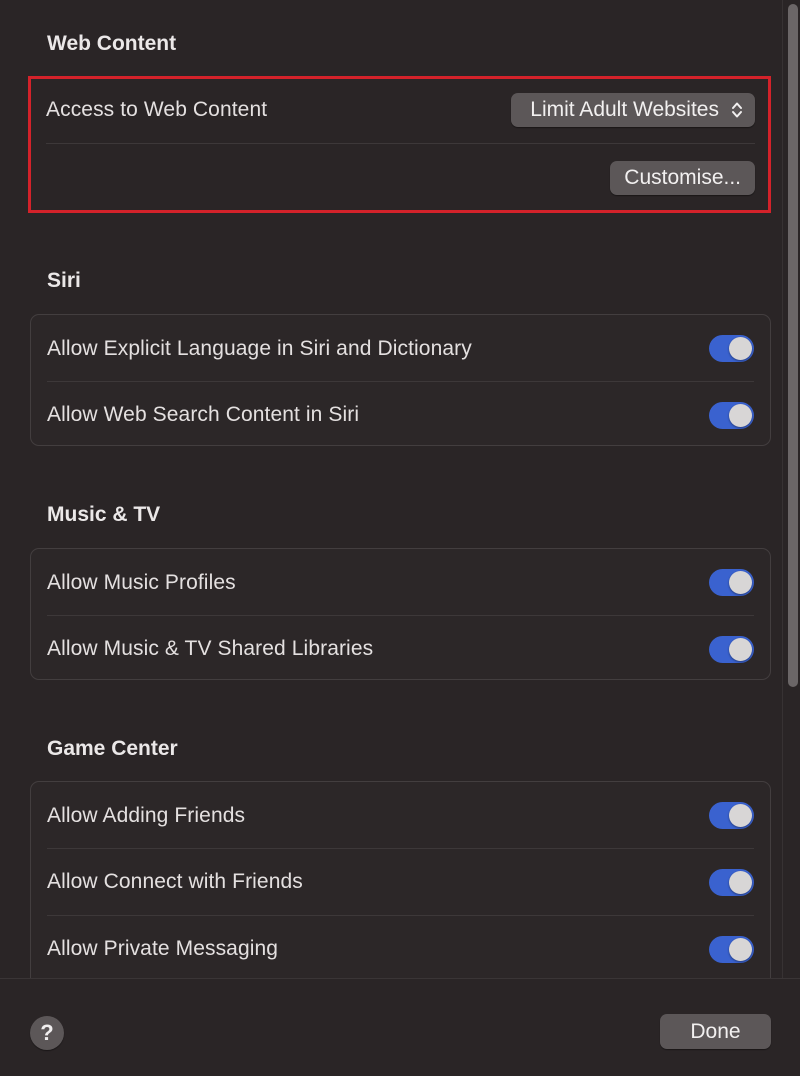 The image size is (800, 1076). I want to click on music-tv-section-title: Music & TV, so click(104, 514).